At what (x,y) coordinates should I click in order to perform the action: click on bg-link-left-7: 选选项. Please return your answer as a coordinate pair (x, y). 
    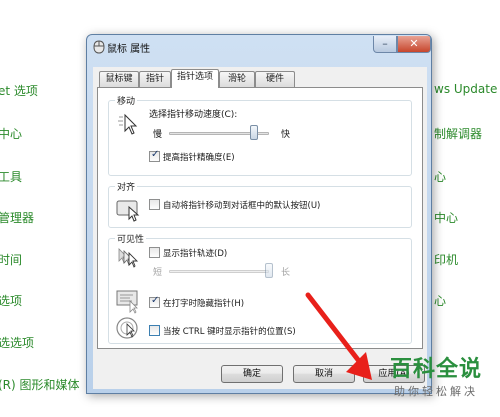
    Looking at the image, I should click on (17, 342).